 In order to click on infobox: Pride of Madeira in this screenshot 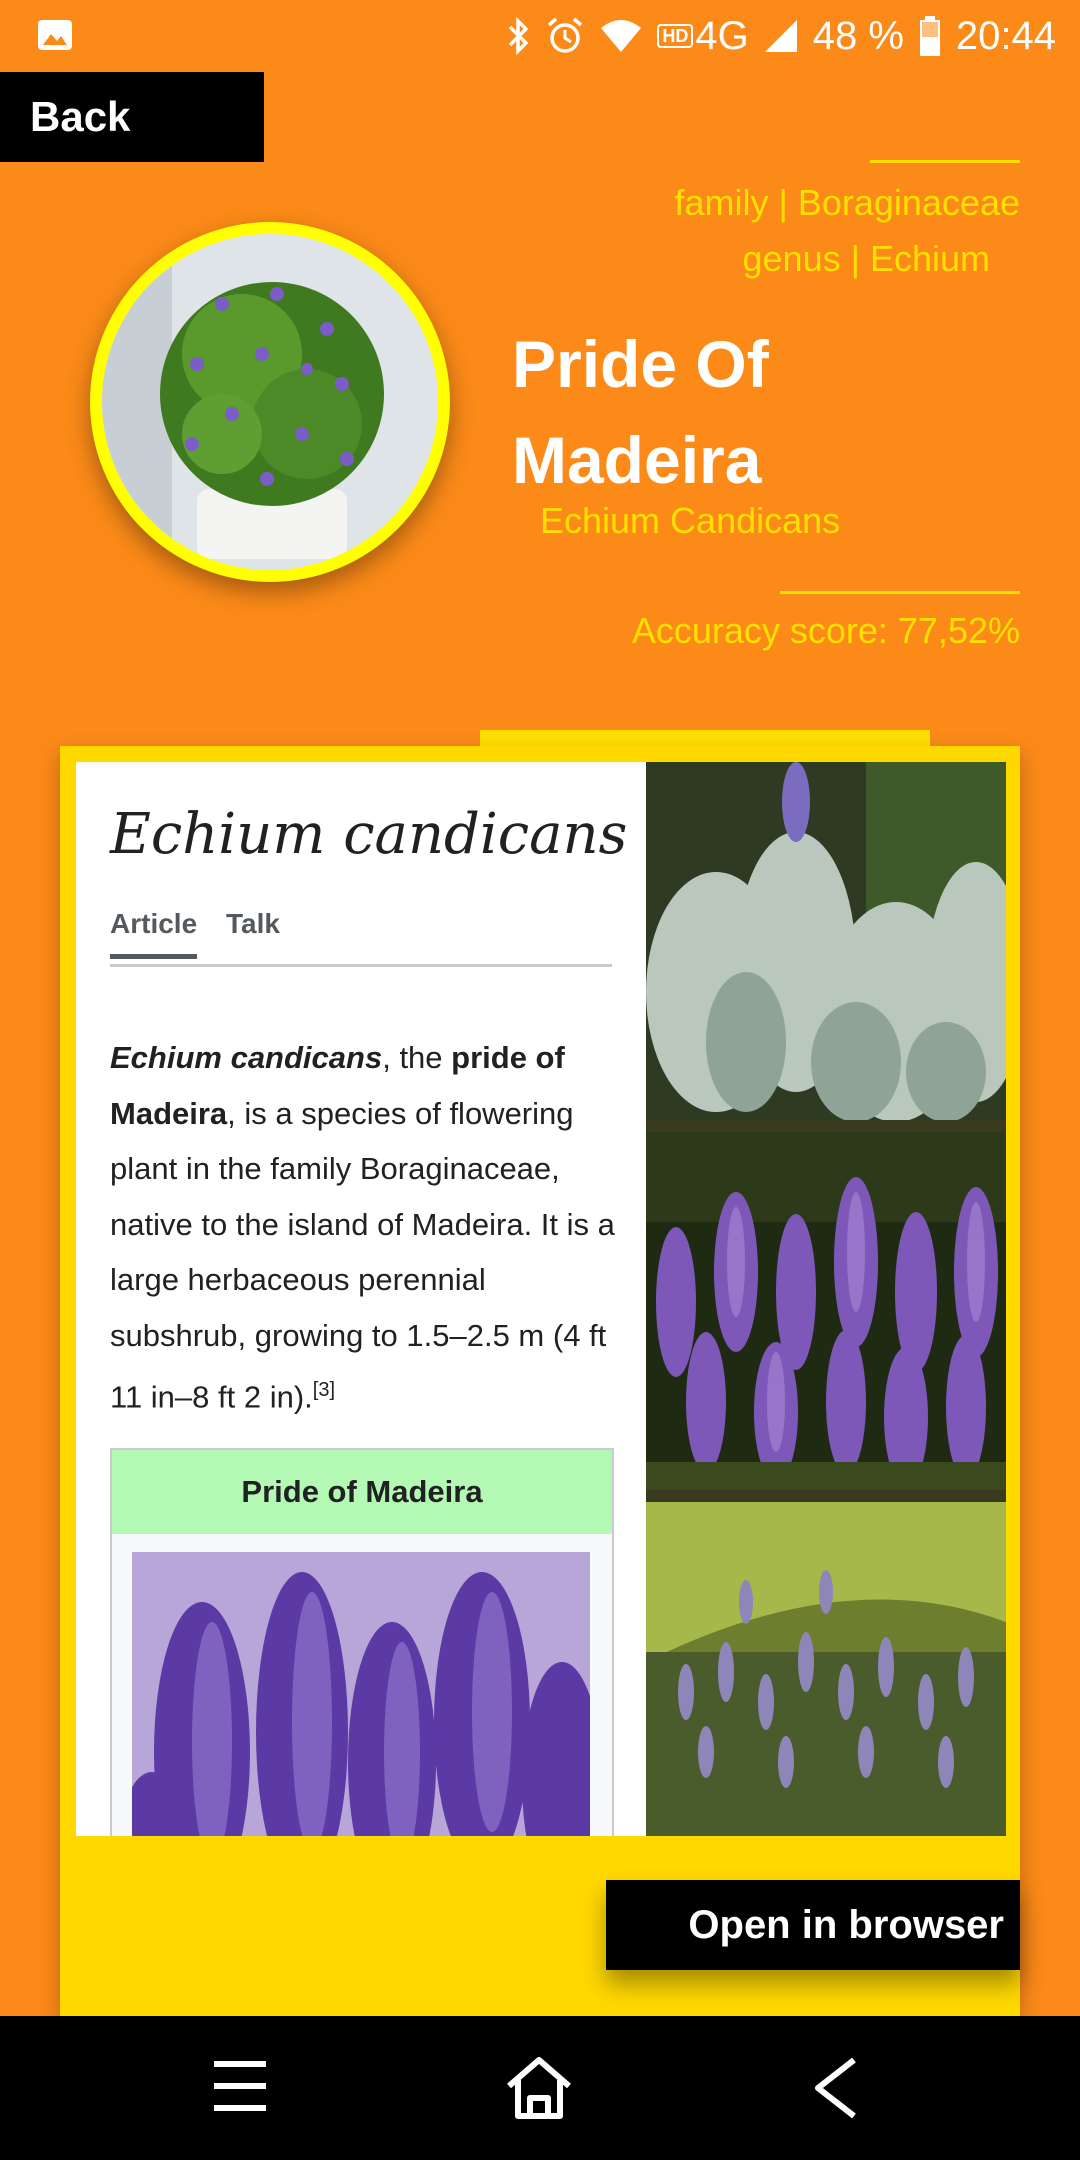, I will do `click(362, 1642)`.